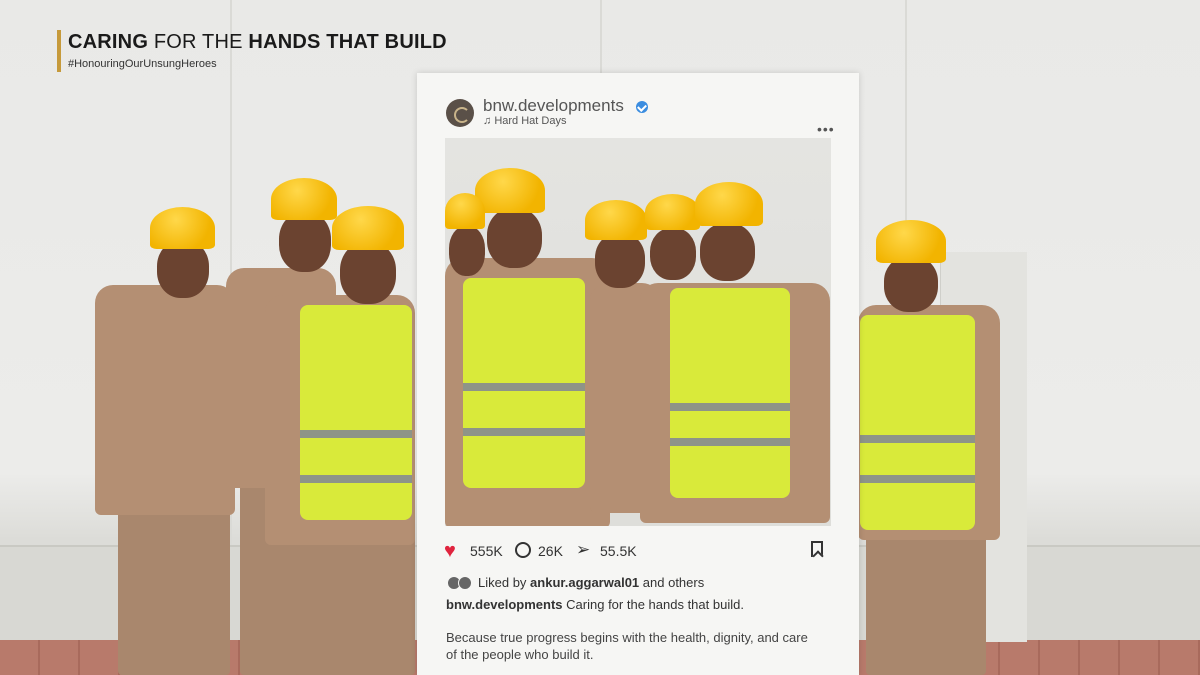 This screenshot has width=1200, height=675. What do you see at coordinates (59, 51) in the screenshot?
I see `header-accent-bar` at bounding box center [59, 51].